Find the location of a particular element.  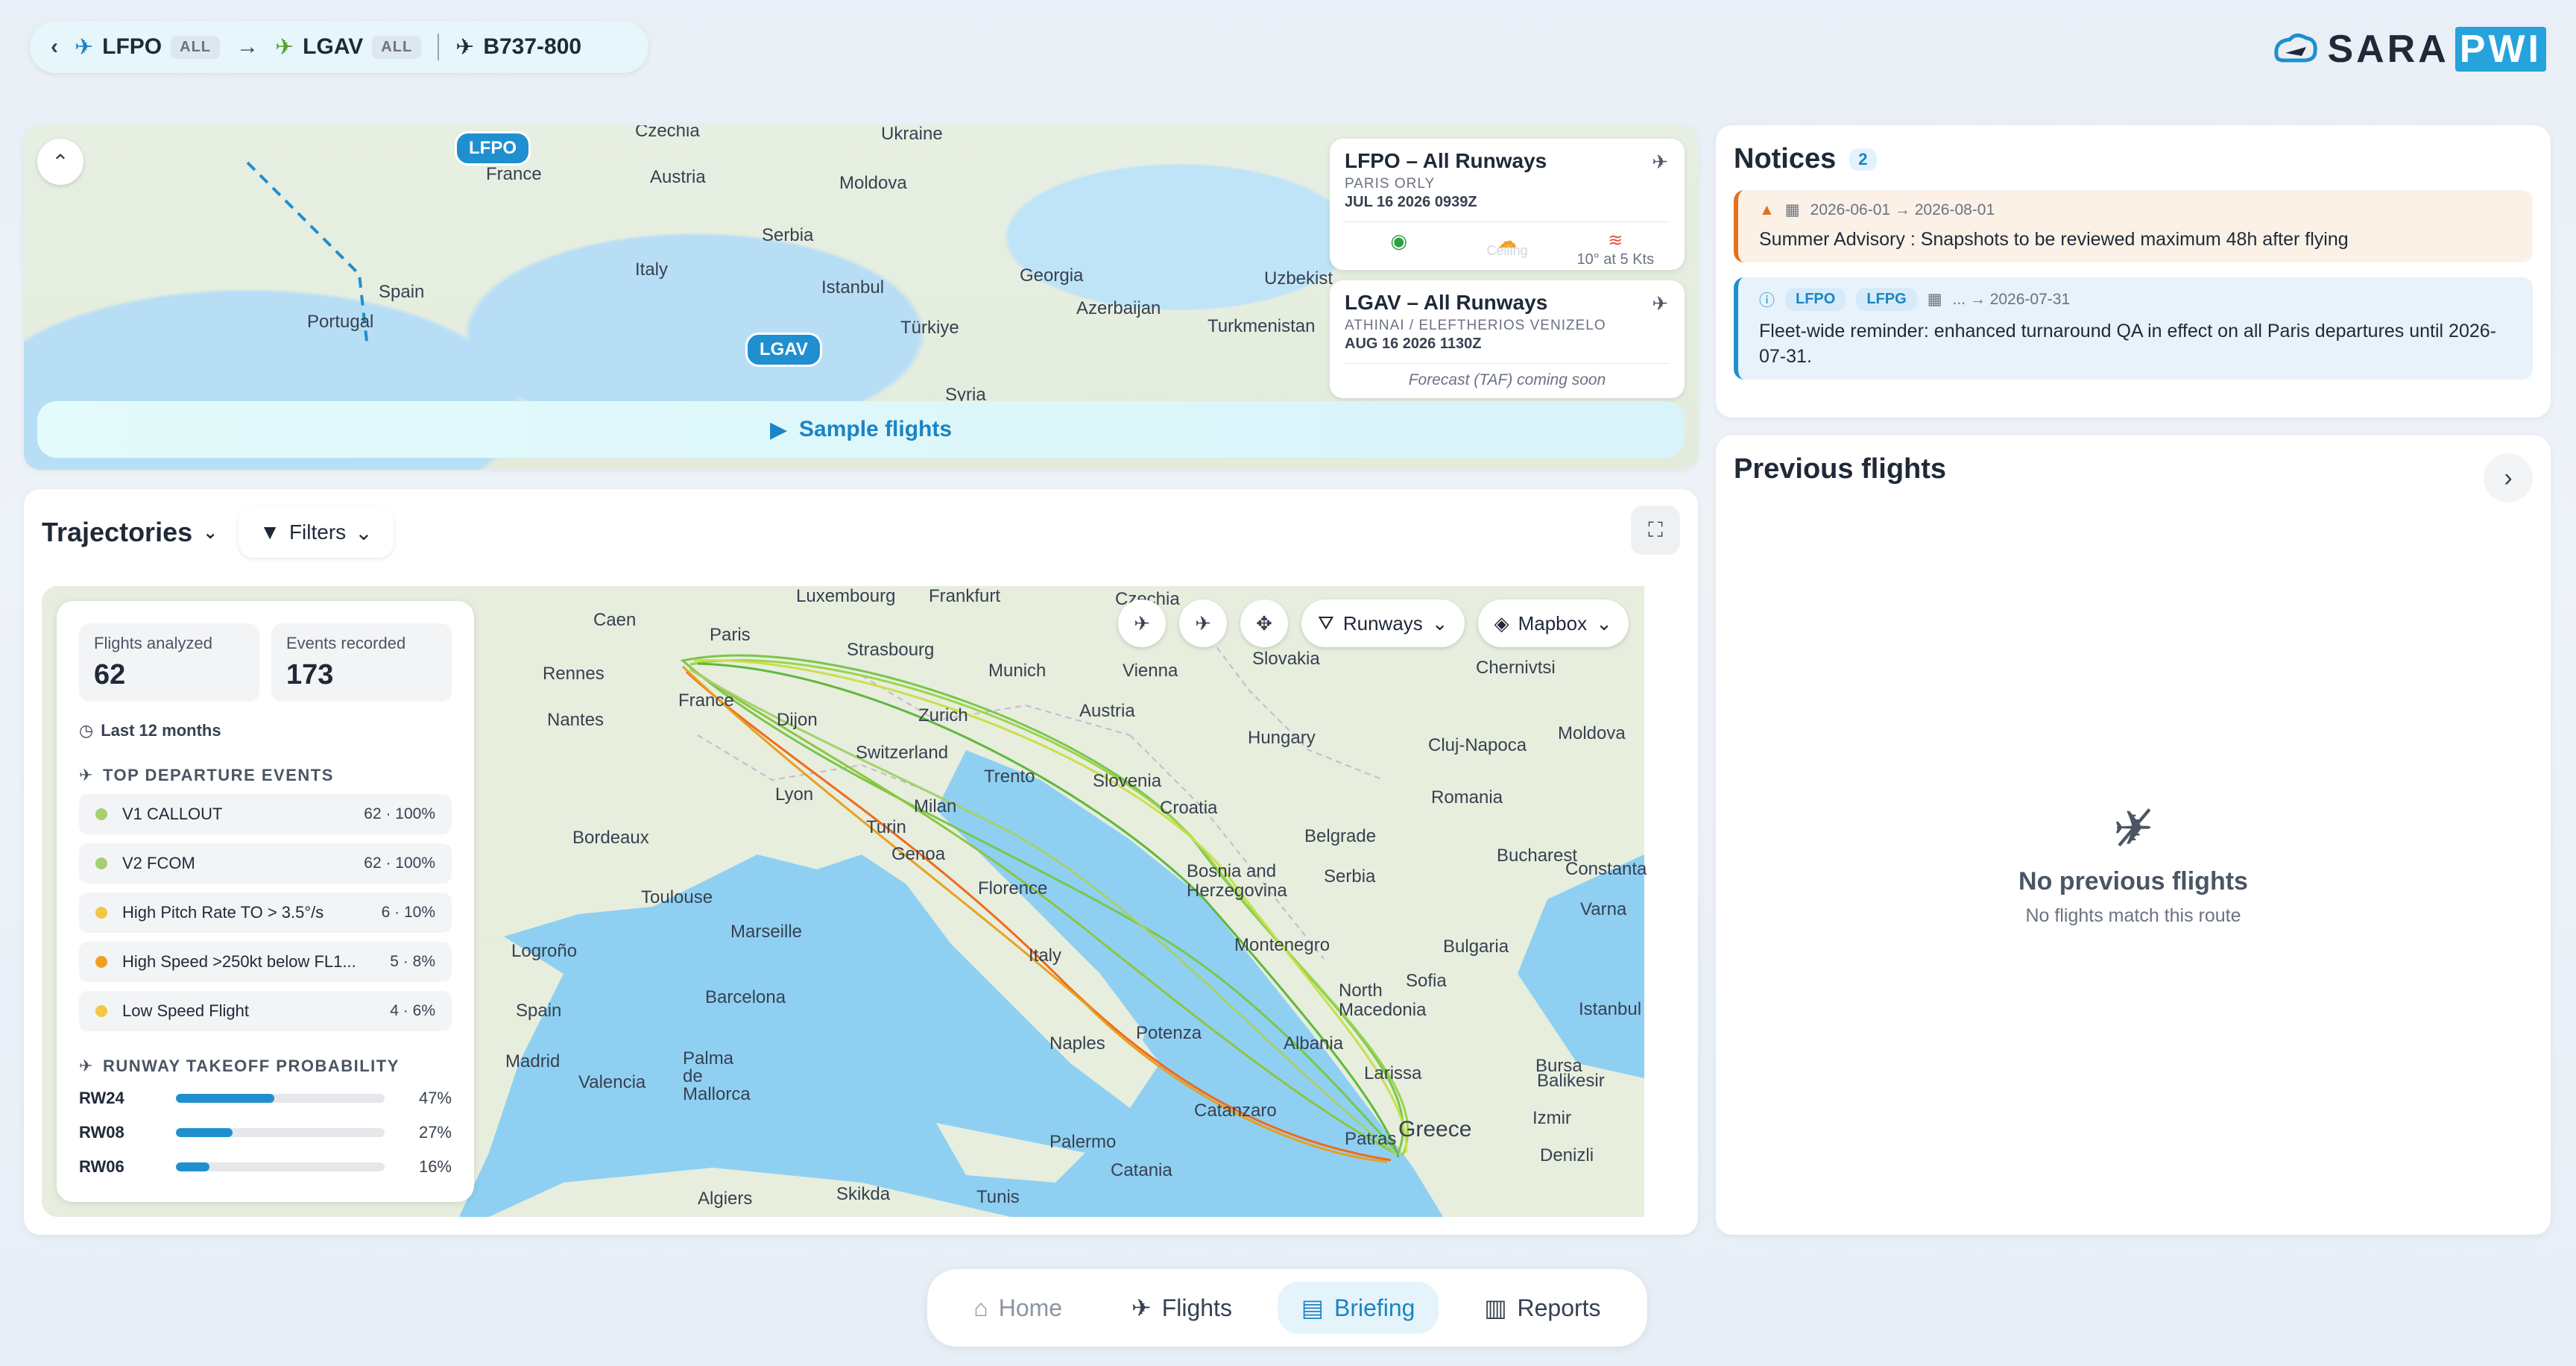

map-place: Milan is located at coordinates (936, 806).